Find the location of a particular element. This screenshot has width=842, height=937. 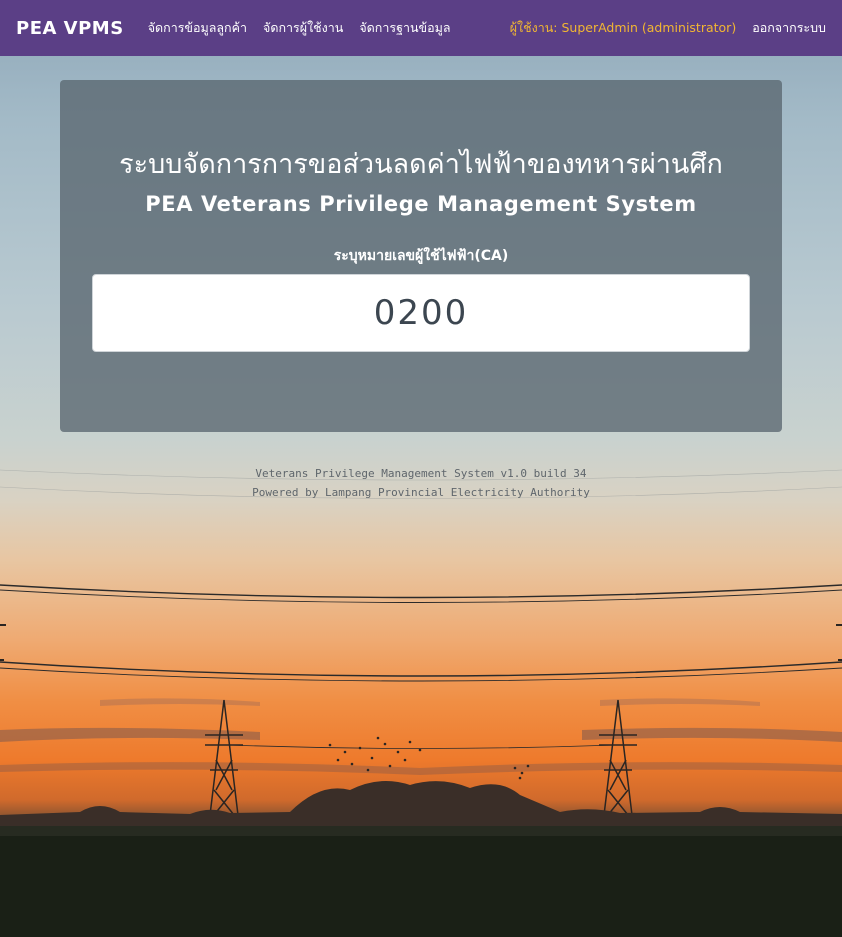

ca-number-input: 0200 is located at coordinates (421, 313).